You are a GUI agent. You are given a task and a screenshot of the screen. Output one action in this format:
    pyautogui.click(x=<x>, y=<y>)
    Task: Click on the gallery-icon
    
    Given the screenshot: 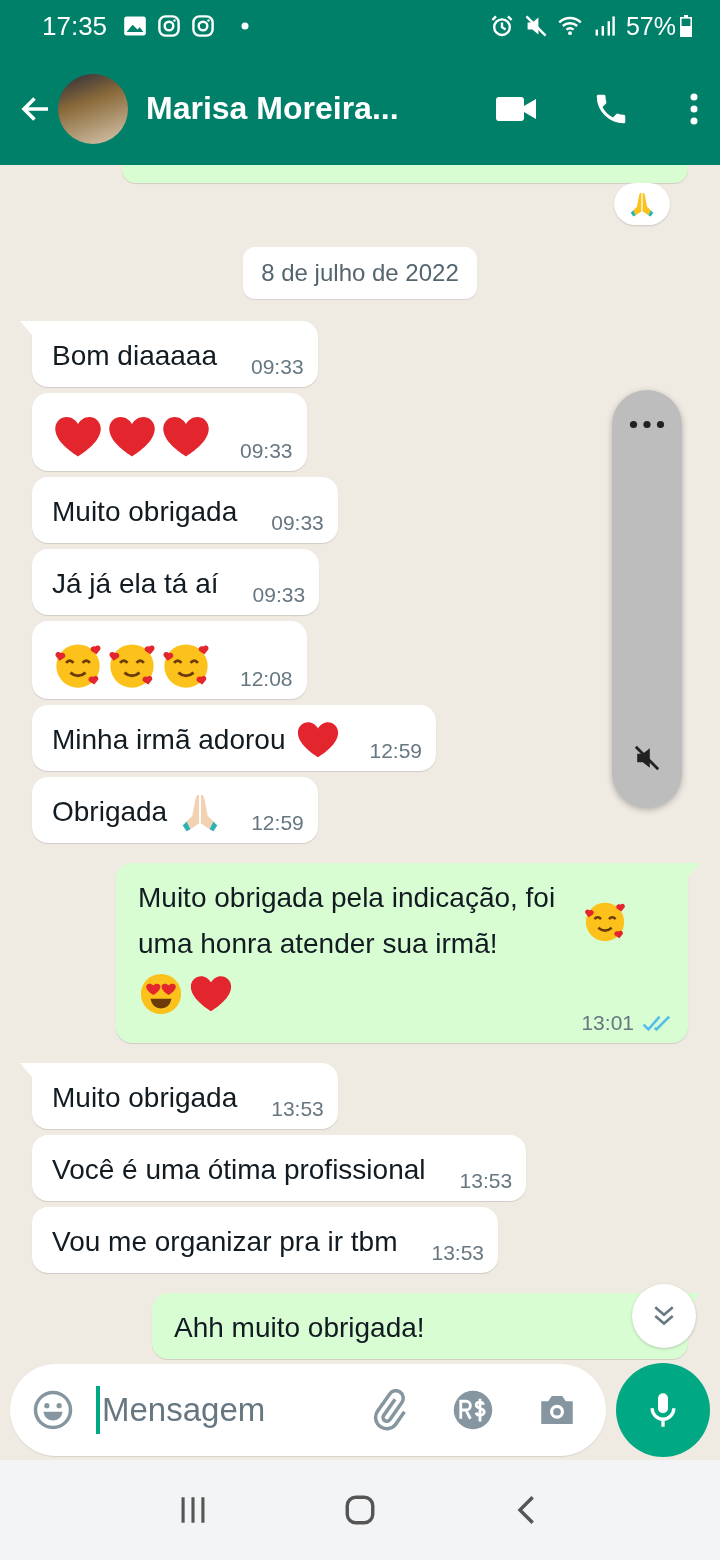 What is the action you would take?
    pyautogui.click(x=135, y=26)
    